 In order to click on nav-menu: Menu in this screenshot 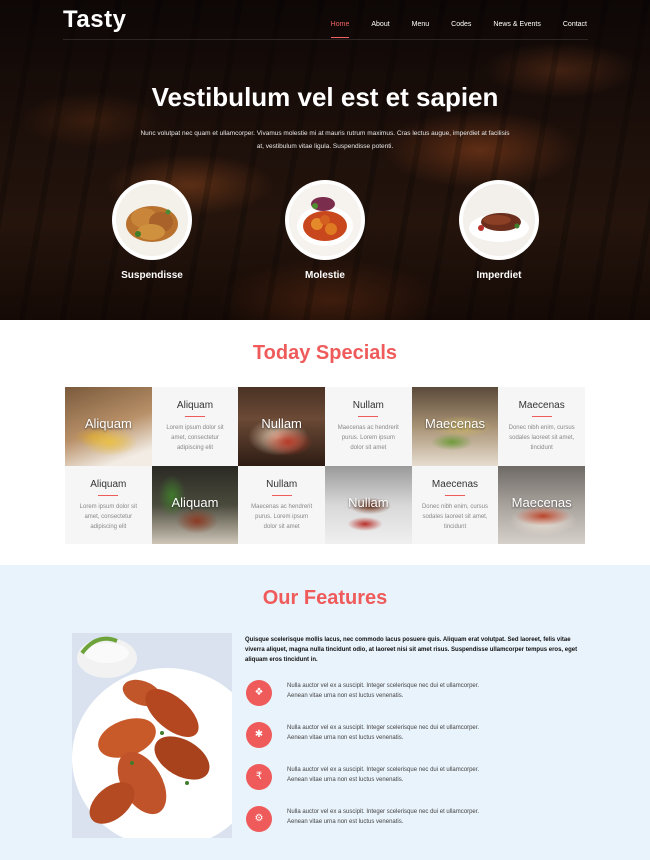, I will do `click(421, 24)`.